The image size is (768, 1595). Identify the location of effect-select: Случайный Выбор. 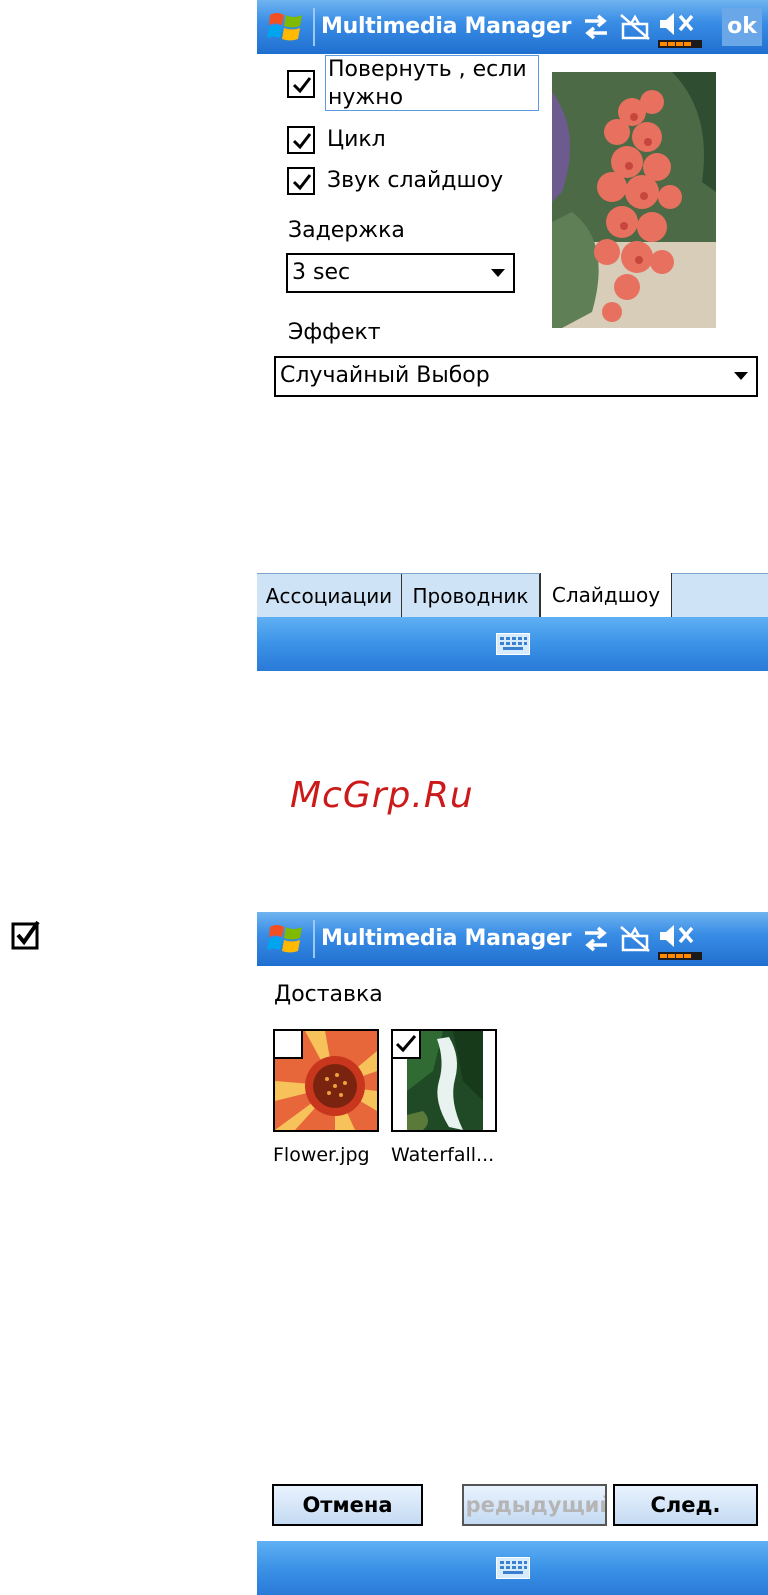
(516, 376).